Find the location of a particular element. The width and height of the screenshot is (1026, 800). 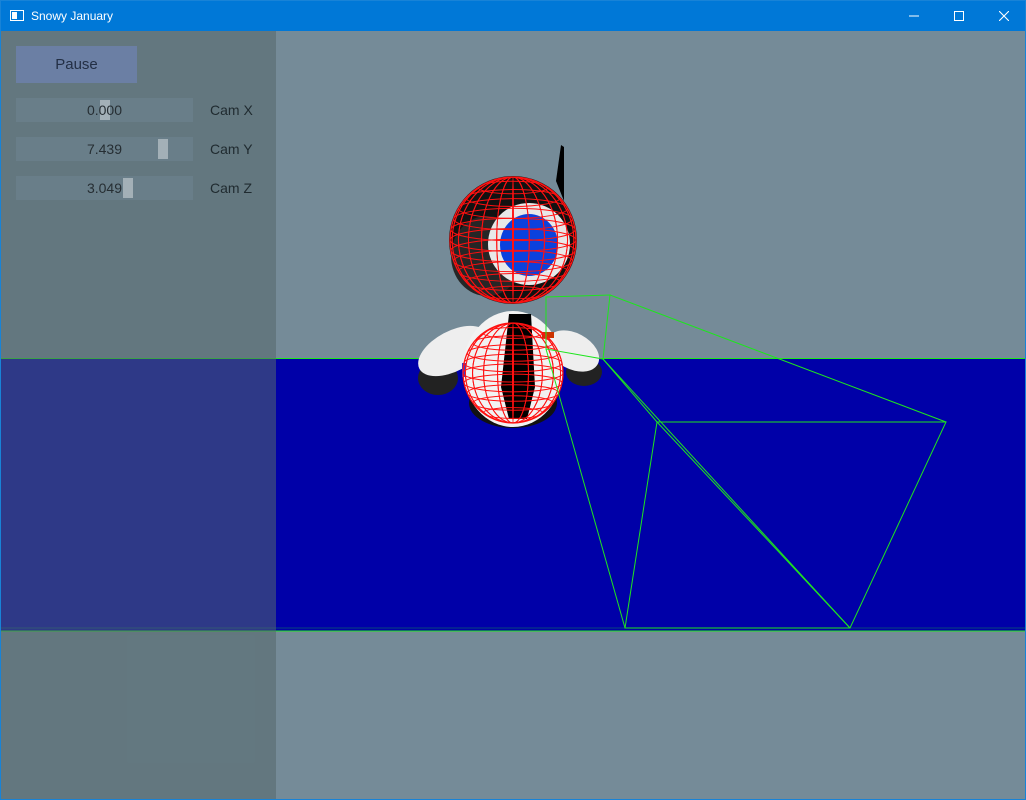

pause-button: Pause is located at coordinates (76, 64).